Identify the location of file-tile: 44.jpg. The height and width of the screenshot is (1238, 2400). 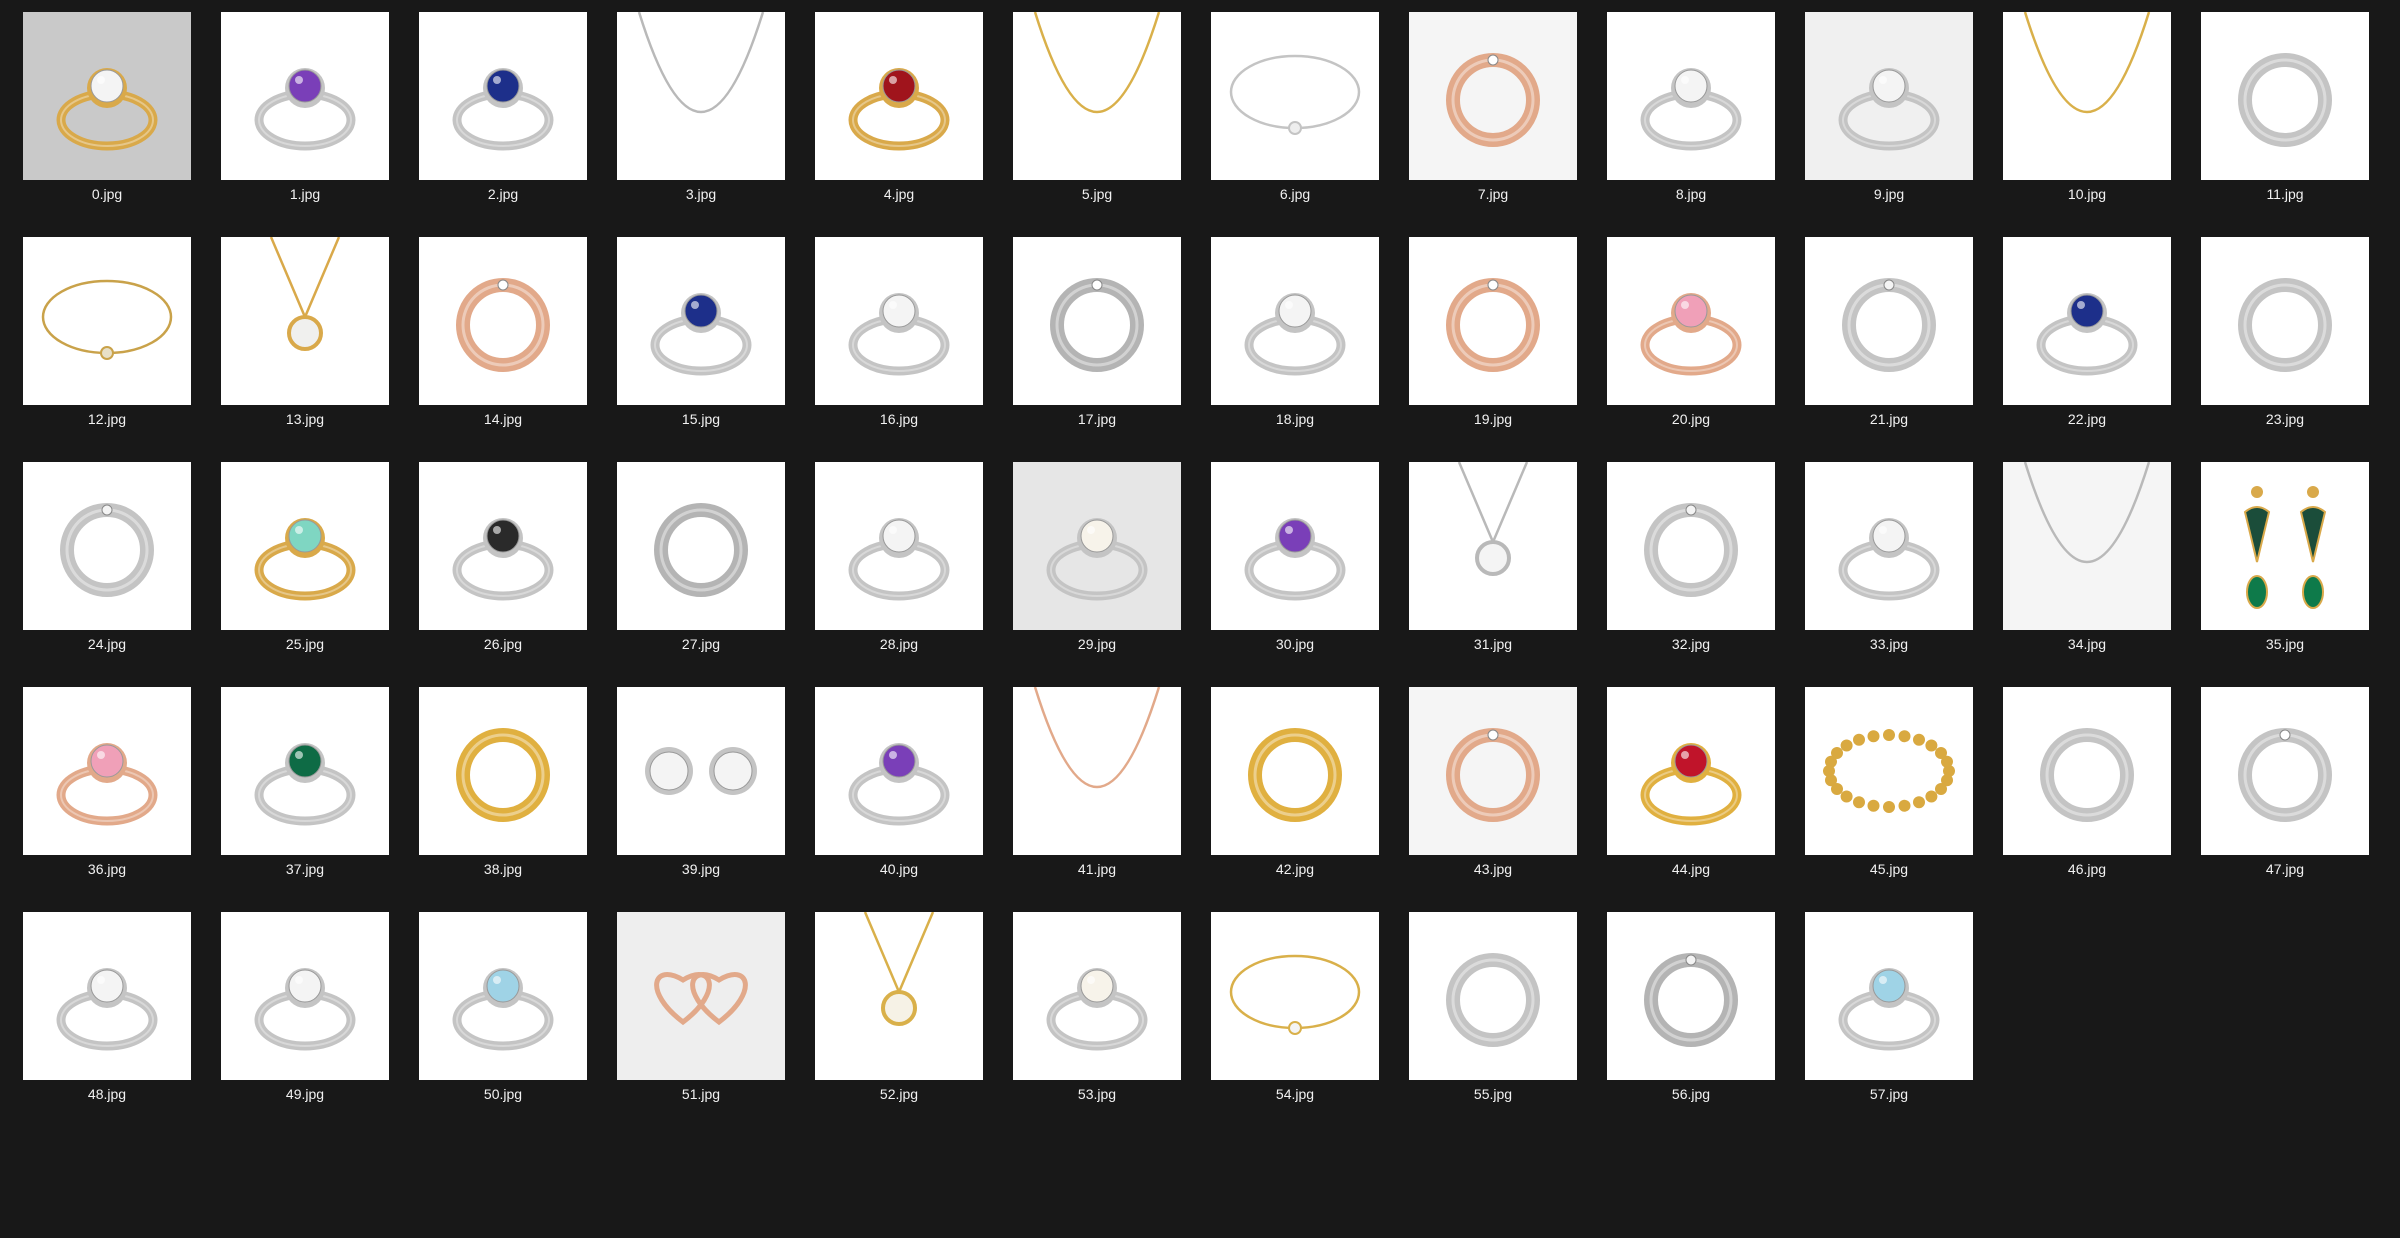
(1691, 782).